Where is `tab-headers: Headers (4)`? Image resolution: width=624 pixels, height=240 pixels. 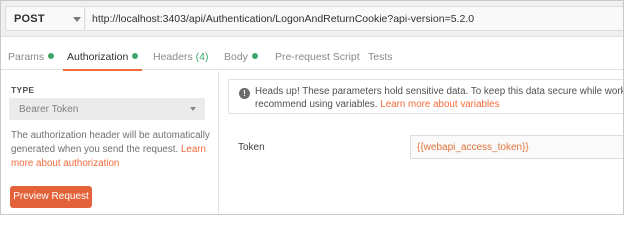 tab-headers: Headers (4) is located at coordinates (180, 57).